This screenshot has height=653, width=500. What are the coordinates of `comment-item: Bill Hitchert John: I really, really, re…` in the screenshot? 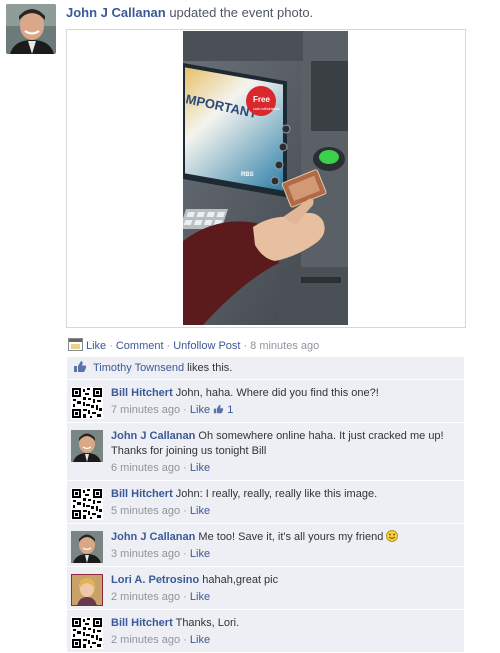 It's located at (265, 502).